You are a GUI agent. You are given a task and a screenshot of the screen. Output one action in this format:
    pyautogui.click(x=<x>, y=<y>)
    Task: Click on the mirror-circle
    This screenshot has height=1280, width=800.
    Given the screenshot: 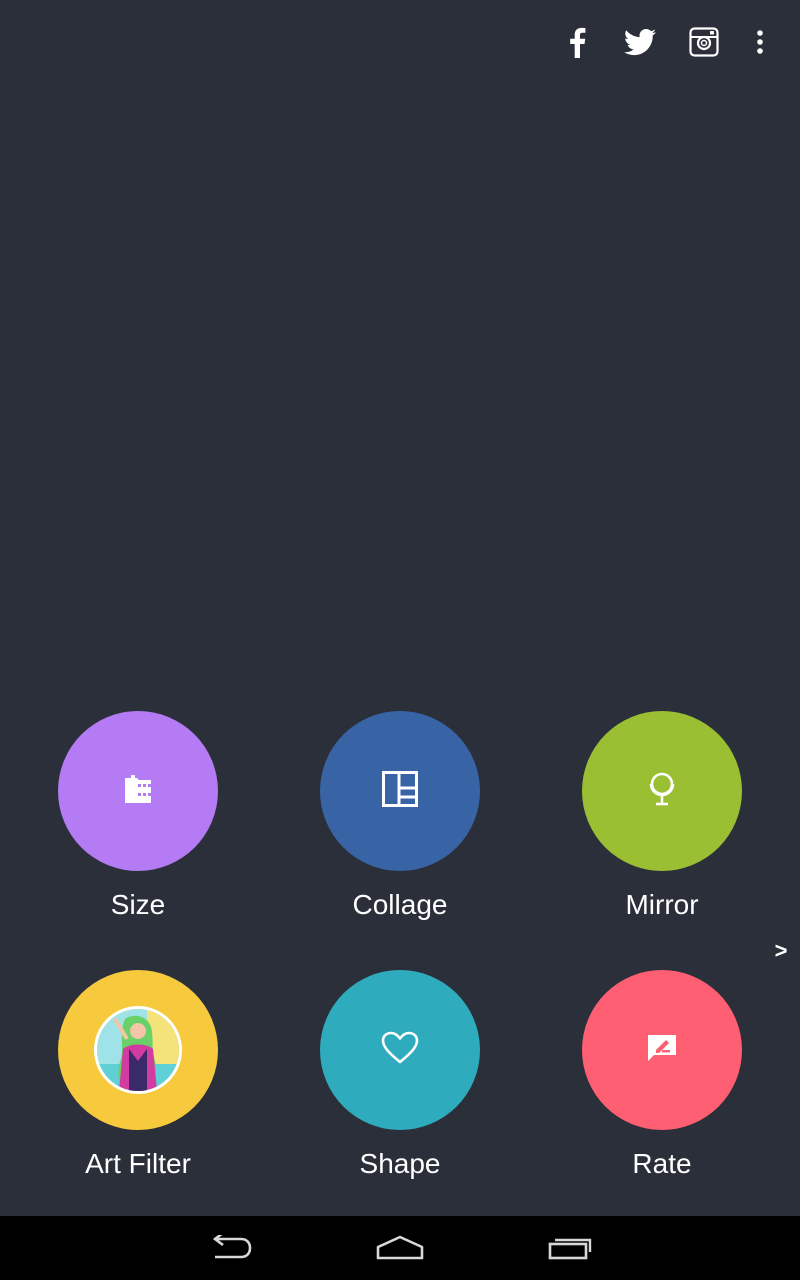 What is the action you would take?
    pyautogui.click(x=662, y=791)
    